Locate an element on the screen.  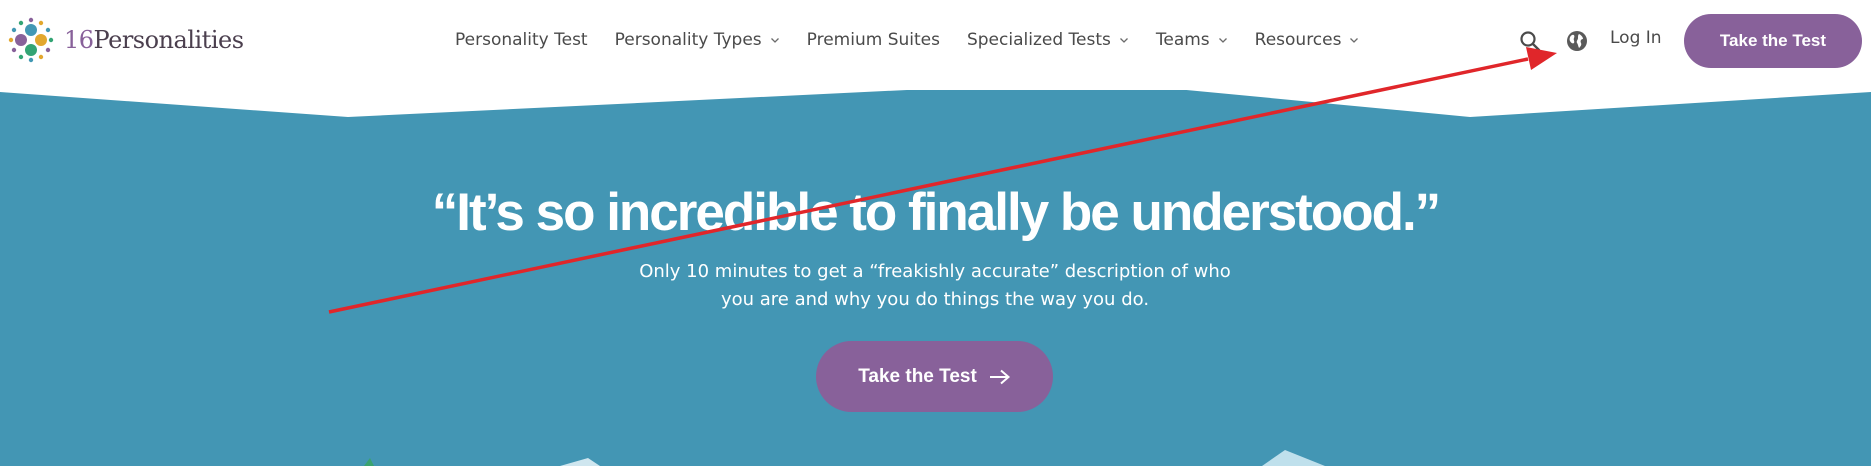
arrow-right-icon is located at coordinates (999, 376).